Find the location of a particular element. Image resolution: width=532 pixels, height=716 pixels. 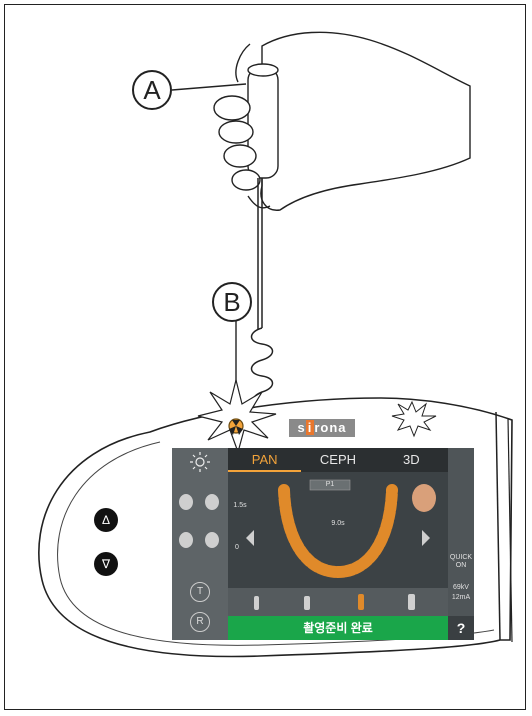

down-button: ∇ is located at coordinates (106, 564).